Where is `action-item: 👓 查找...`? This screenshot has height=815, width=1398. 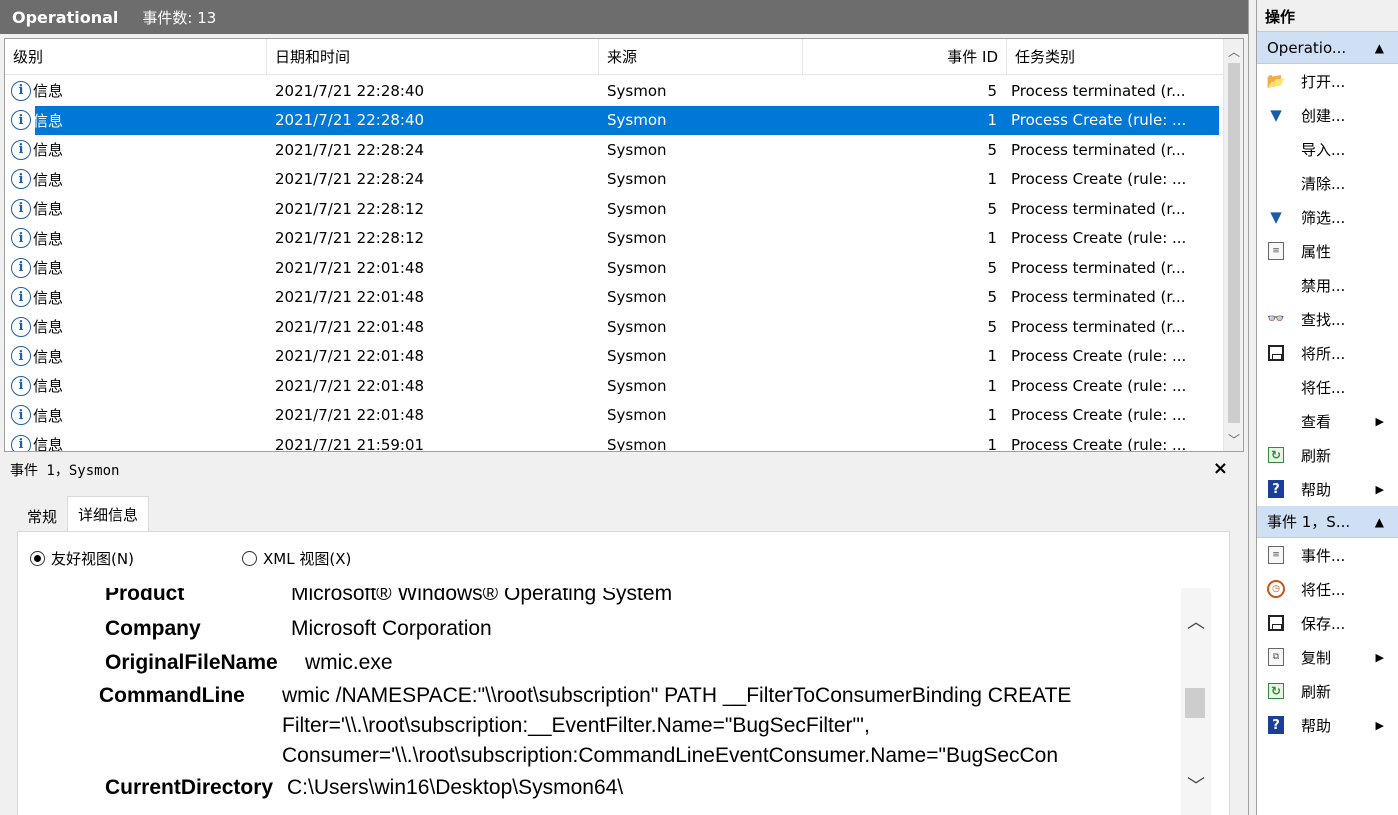
action-item: 👓 查找... is located at coordinates (1327, 319).